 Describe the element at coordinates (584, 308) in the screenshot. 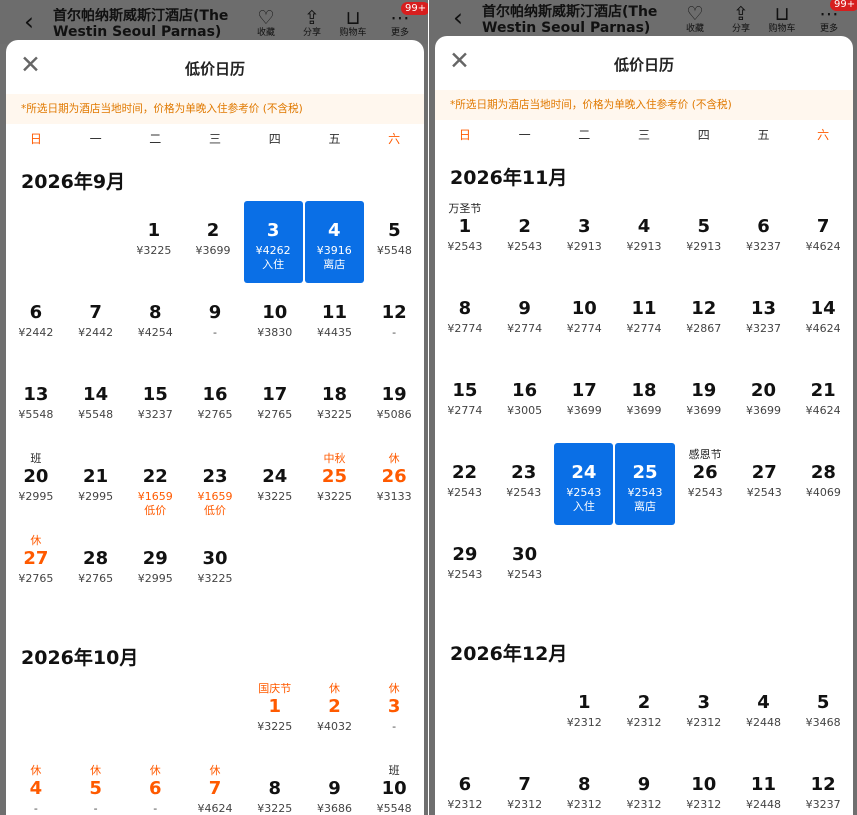

I see `day-number: 10` at that location.